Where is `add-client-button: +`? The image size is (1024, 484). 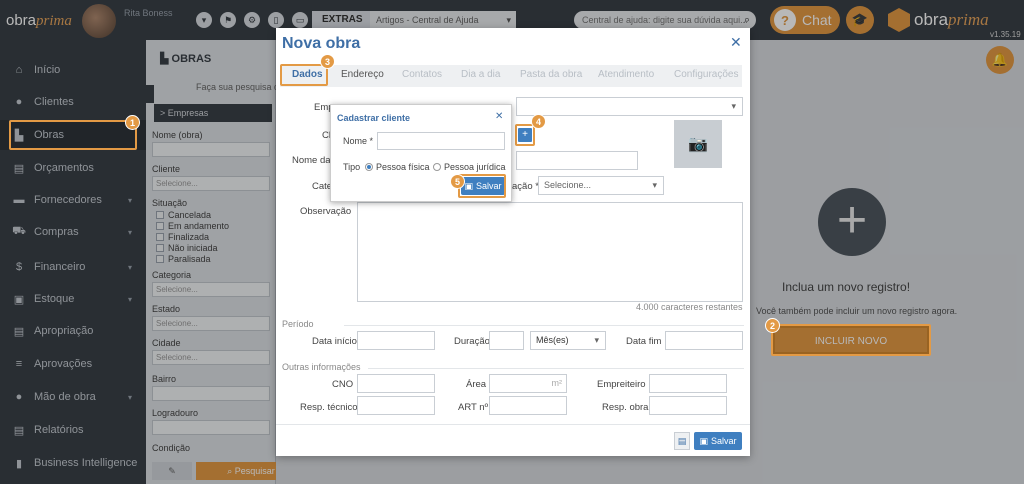
add-client-button: + is located at coordinates (525, 135).